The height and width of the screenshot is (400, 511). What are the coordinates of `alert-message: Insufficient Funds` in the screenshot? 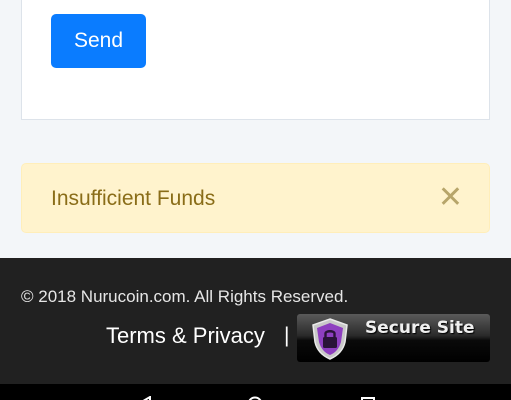 It's located at (133, 198).